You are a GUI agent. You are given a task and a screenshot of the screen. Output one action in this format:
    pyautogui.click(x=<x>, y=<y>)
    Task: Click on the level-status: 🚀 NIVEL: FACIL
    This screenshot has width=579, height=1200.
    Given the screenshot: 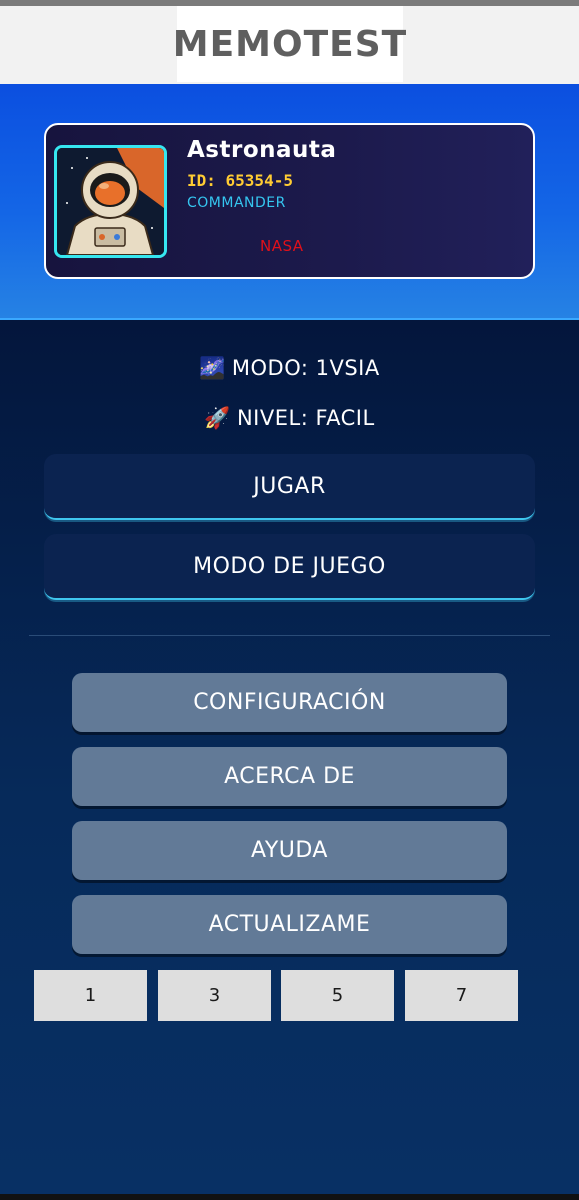 What is the action you would take?
    pyautogui.click(x=289, y=418)
    